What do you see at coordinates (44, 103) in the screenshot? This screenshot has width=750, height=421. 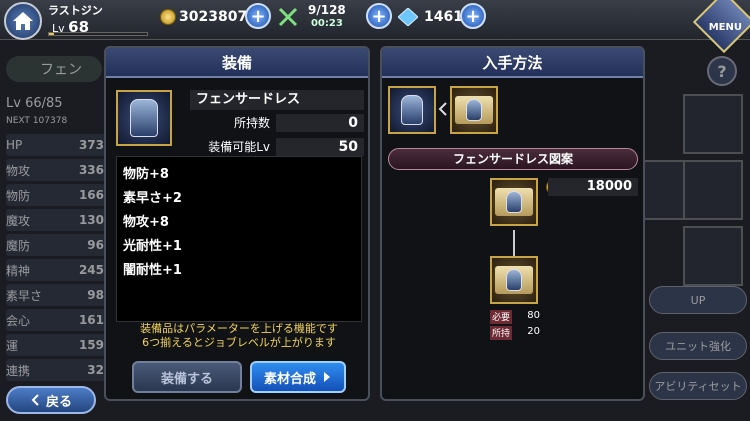 I see `background-level-value: 66/85` at bounding box center [44, 103].